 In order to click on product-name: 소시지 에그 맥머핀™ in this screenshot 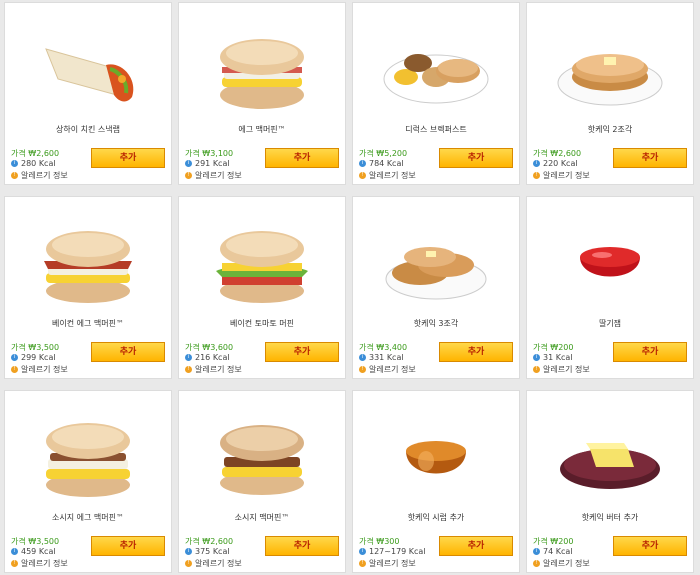, I will do `click(88, 517)`.